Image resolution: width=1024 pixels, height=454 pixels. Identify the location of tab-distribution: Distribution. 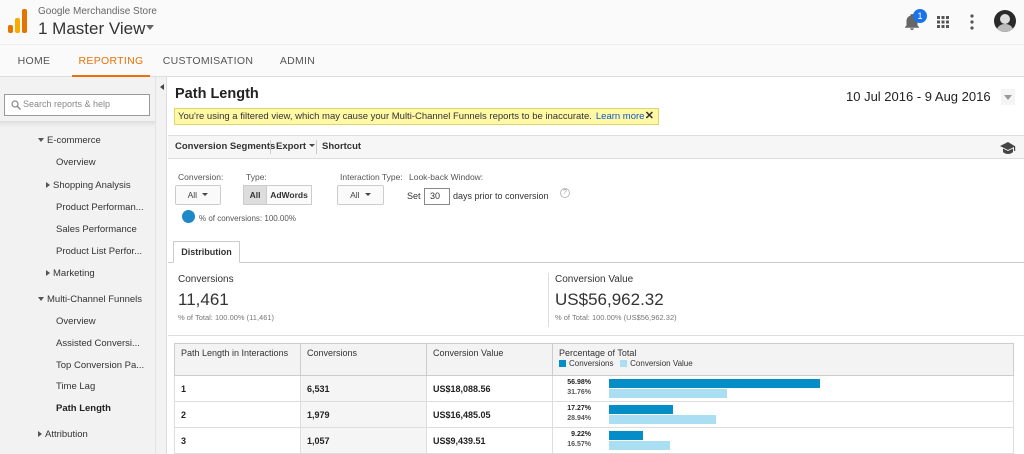
(206, 252).